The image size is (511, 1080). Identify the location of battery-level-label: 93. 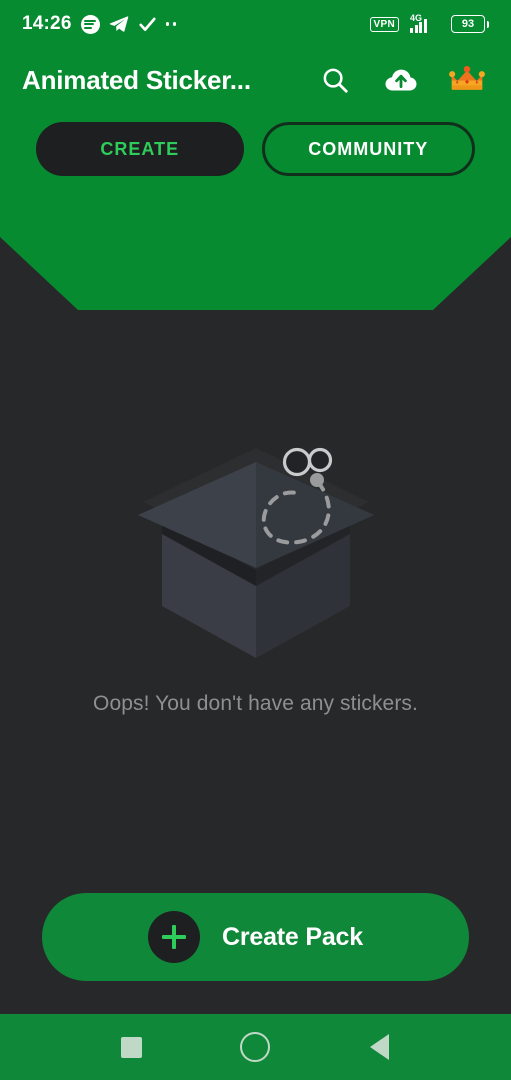
(468, 24).